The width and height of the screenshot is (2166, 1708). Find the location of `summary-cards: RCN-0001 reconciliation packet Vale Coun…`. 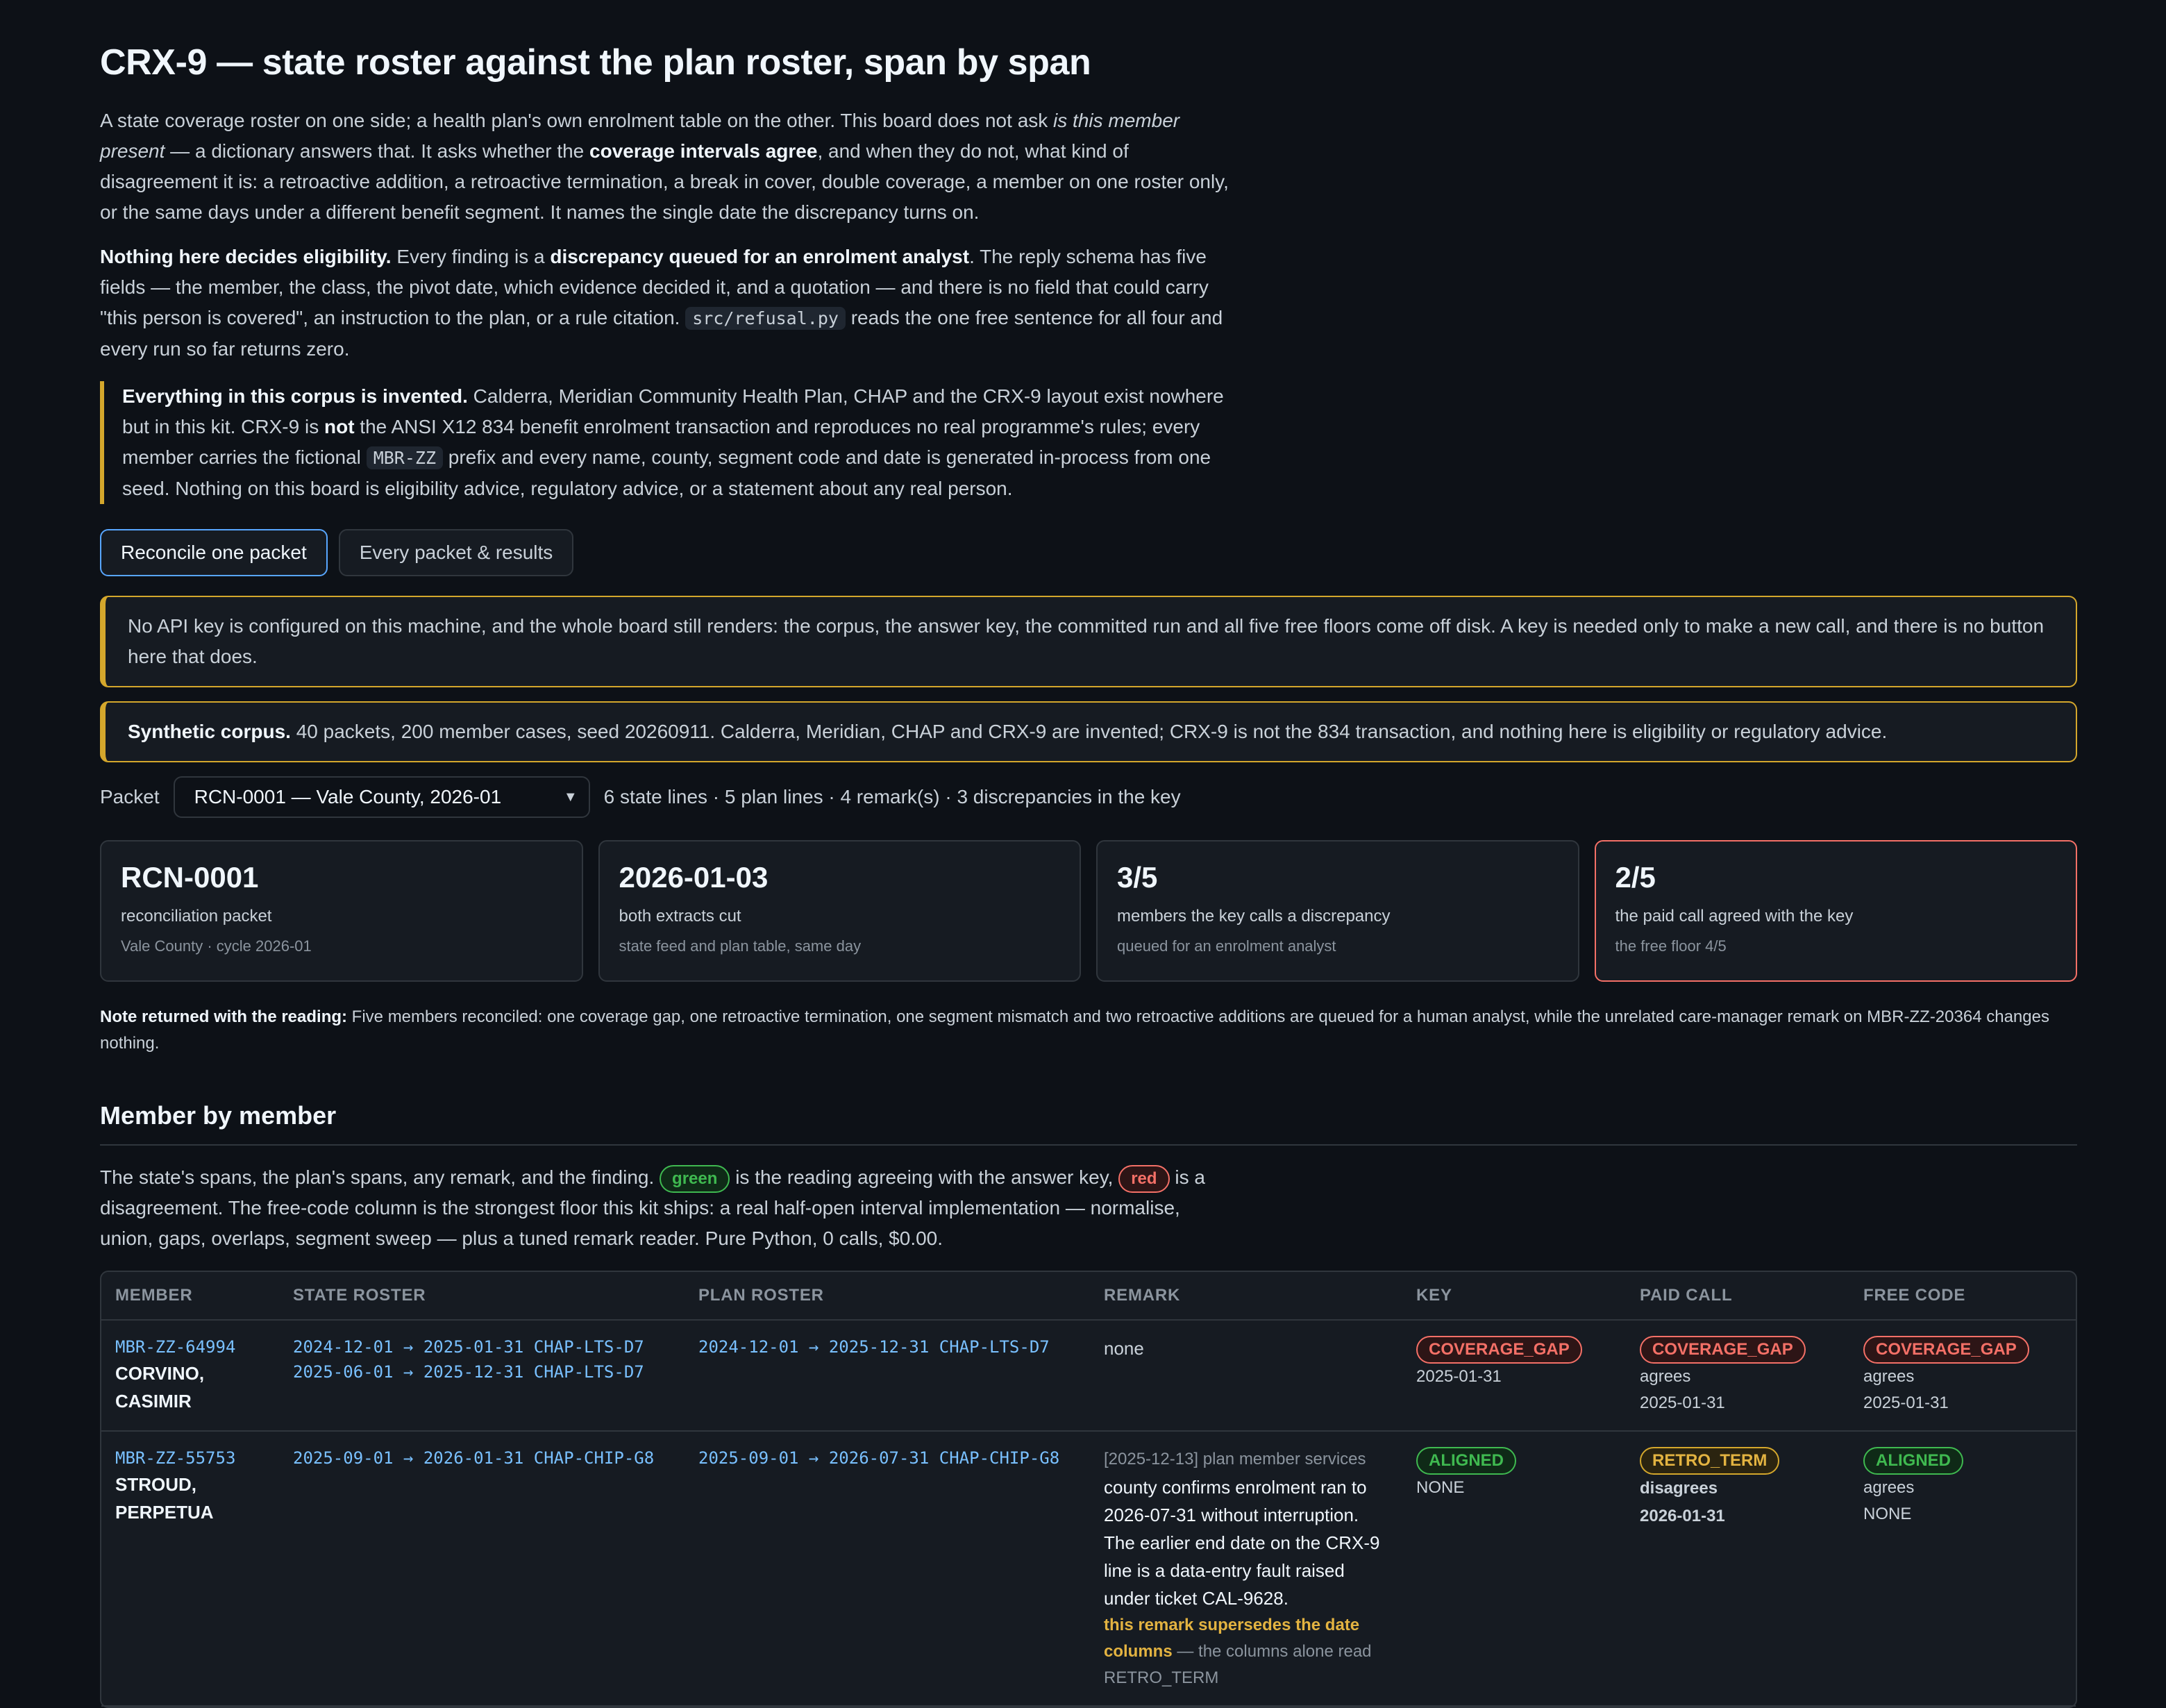

summary-cards: RCN-0001 reconciliation packet Vale Coun… is located at coordinates (1088, 911).